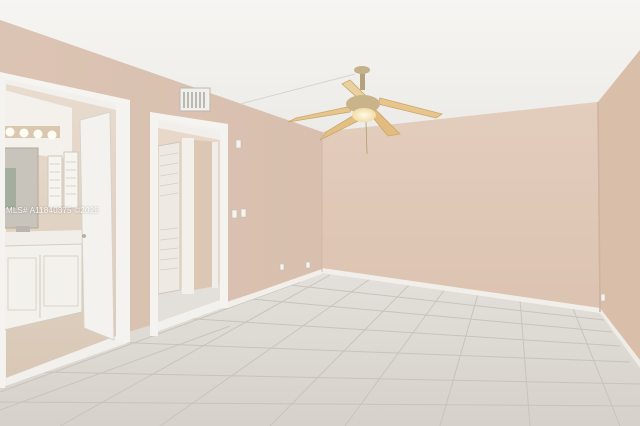  Describe the element at coordinates (308, 265) in the screenshot. I see `wall-outlet-back` at that location.